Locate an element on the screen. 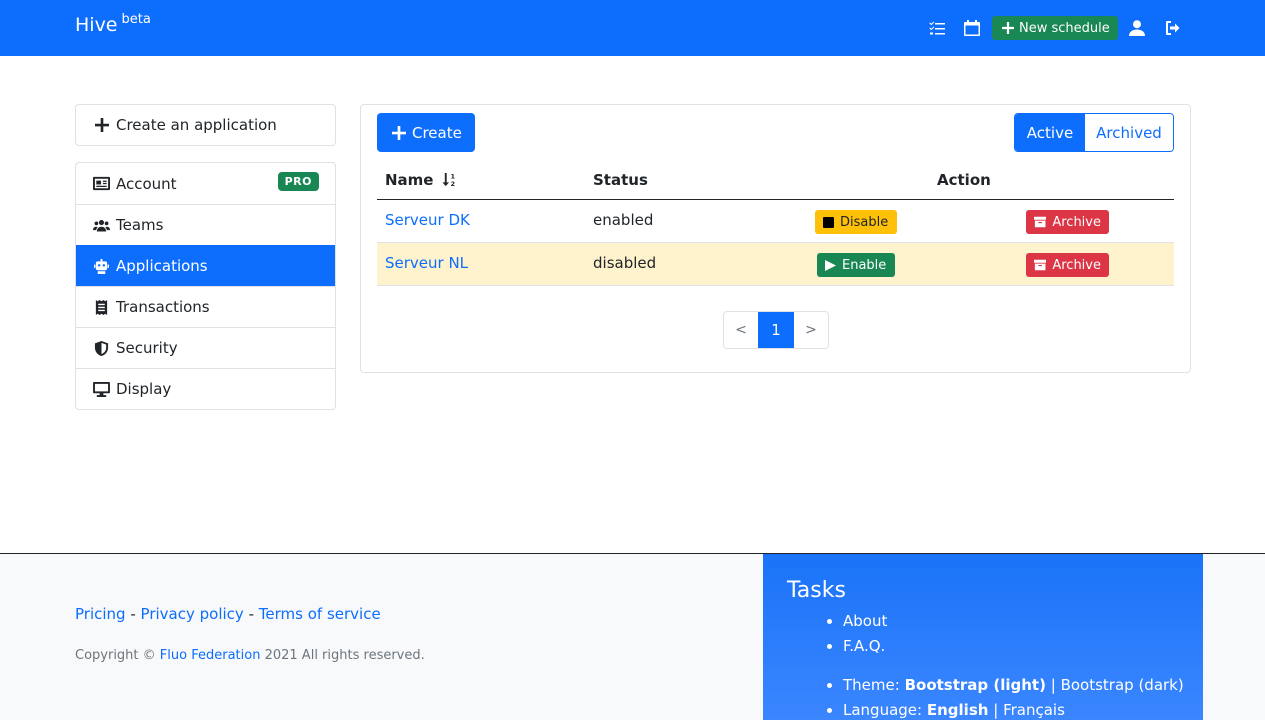  id-card-icon is located at coordinates (101, 183).